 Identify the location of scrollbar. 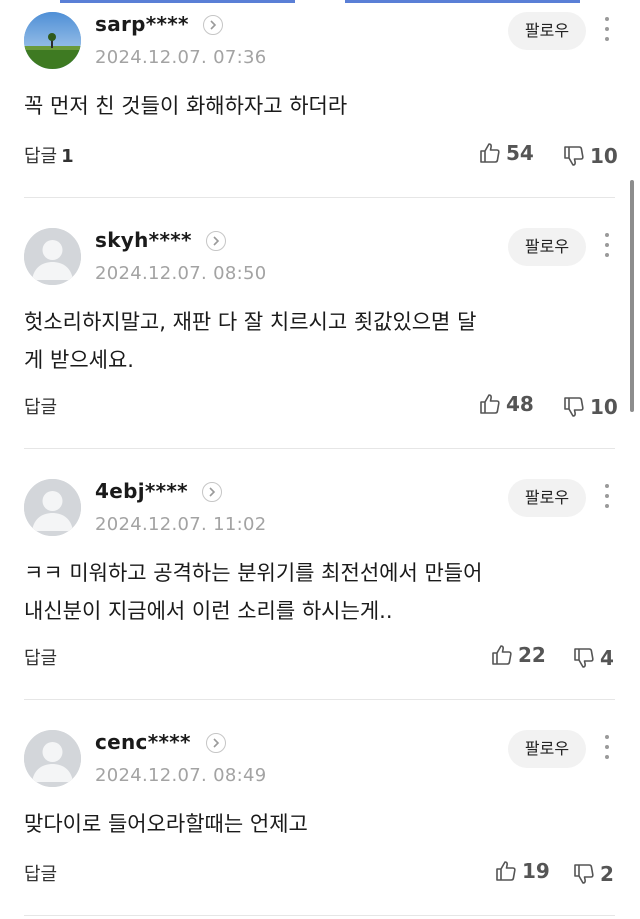
(632, 296).